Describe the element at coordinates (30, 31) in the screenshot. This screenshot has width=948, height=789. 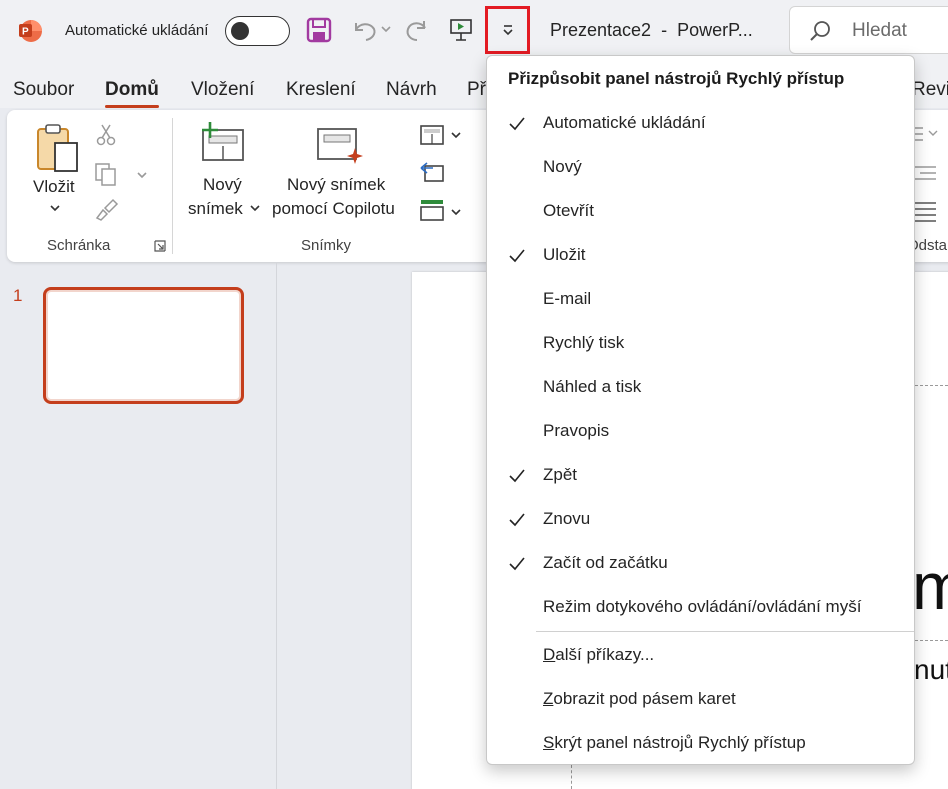
I see `powerpoint-logo-icon: P` at that location.